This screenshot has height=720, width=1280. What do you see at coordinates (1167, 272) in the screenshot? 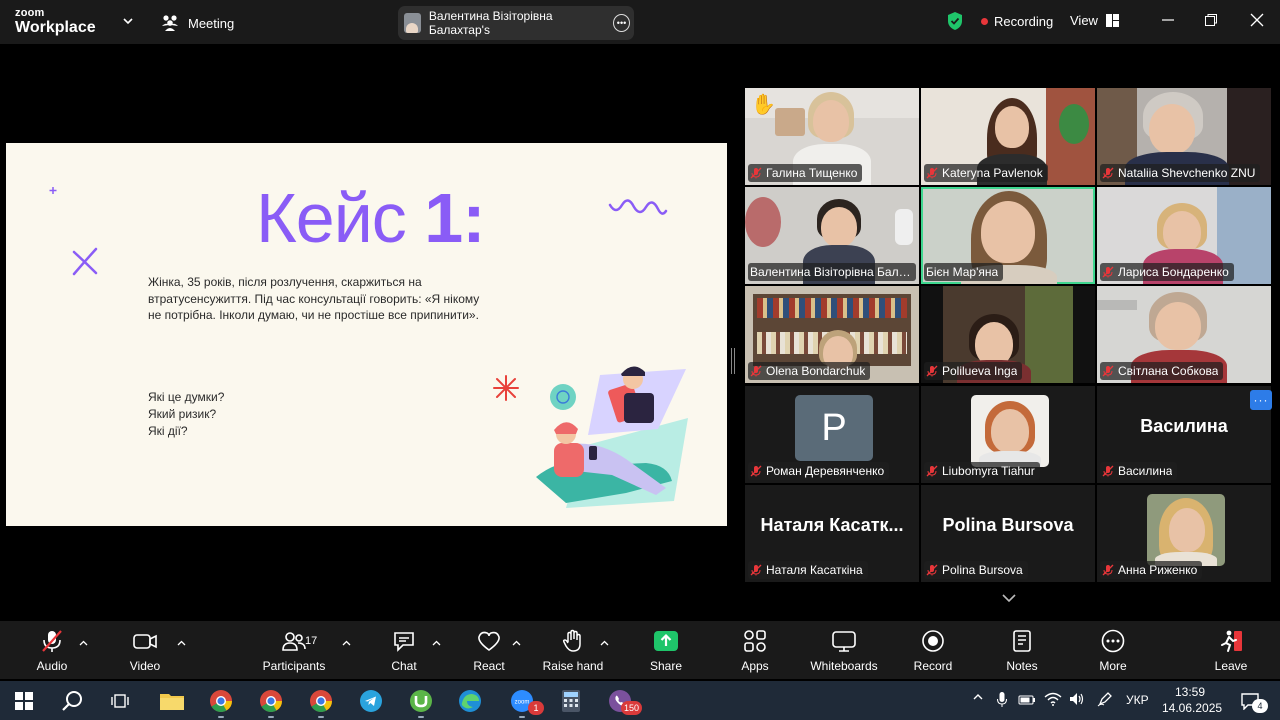
I see `participant-name-label: Лариса Бондаренко` at bounding box center [1167, 272].